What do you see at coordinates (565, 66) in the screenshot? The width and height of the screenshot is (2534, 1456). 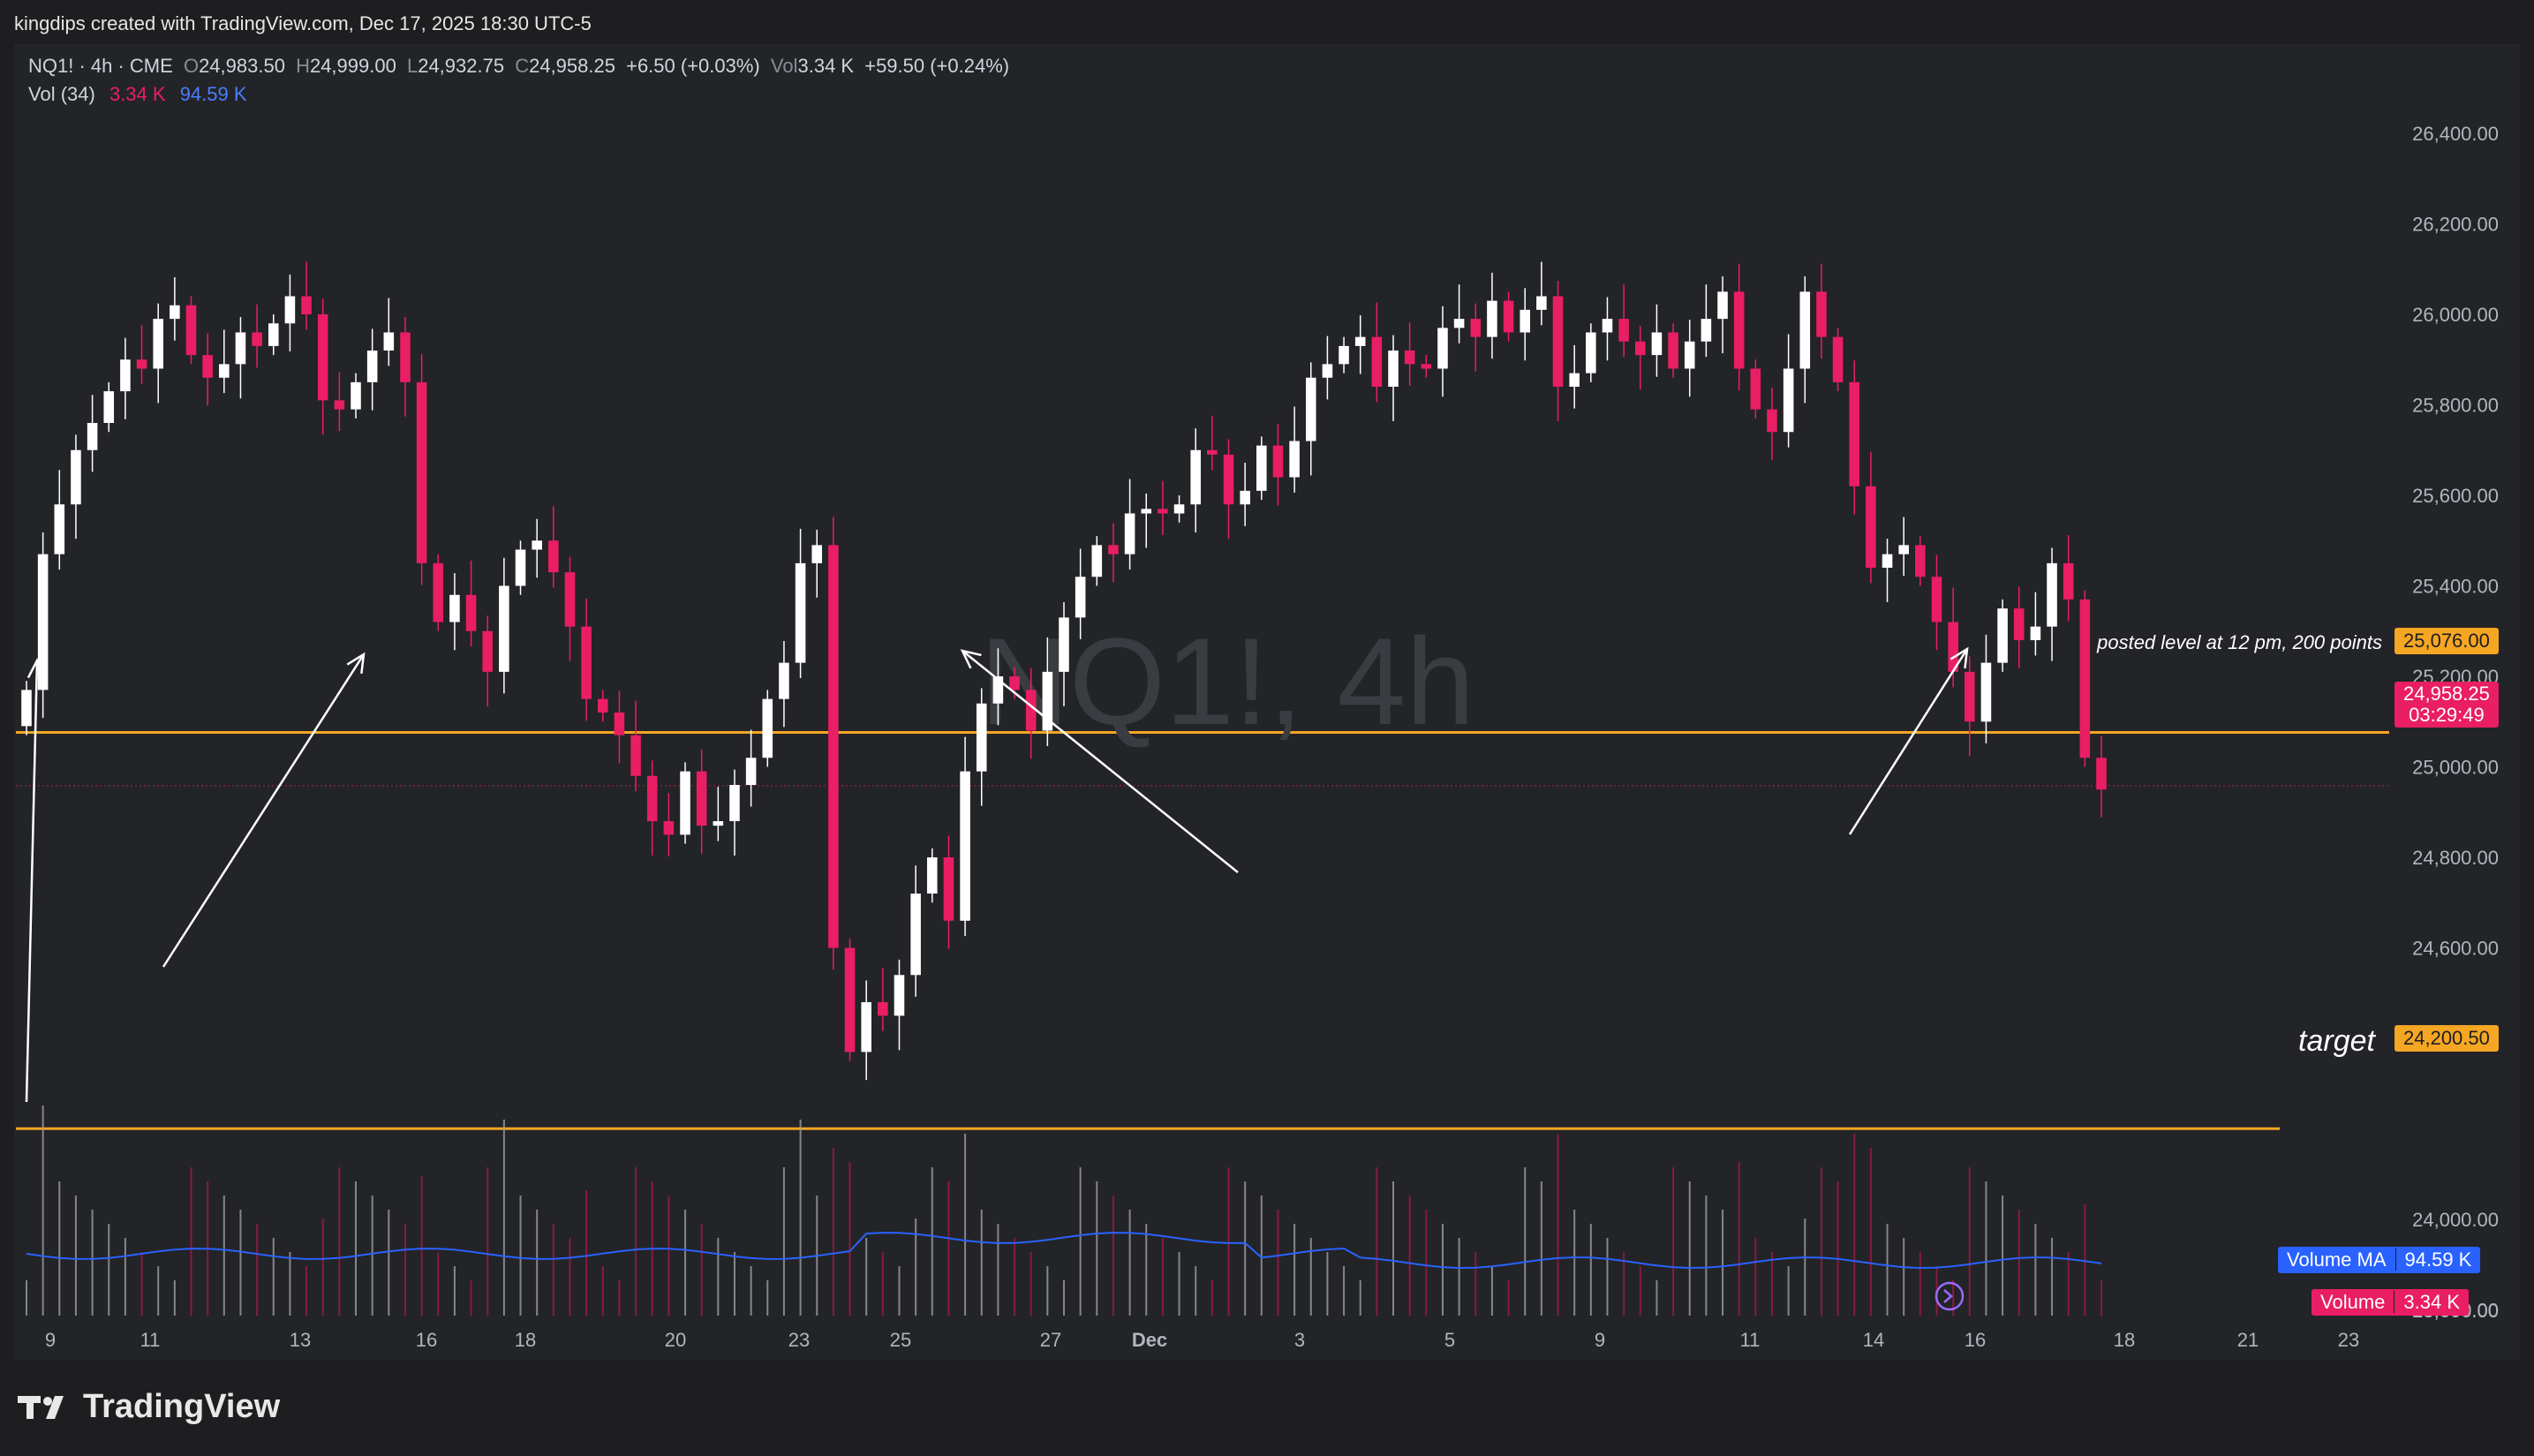 I see `legend-close: C24,958.25` at bounding box center [565, 66].